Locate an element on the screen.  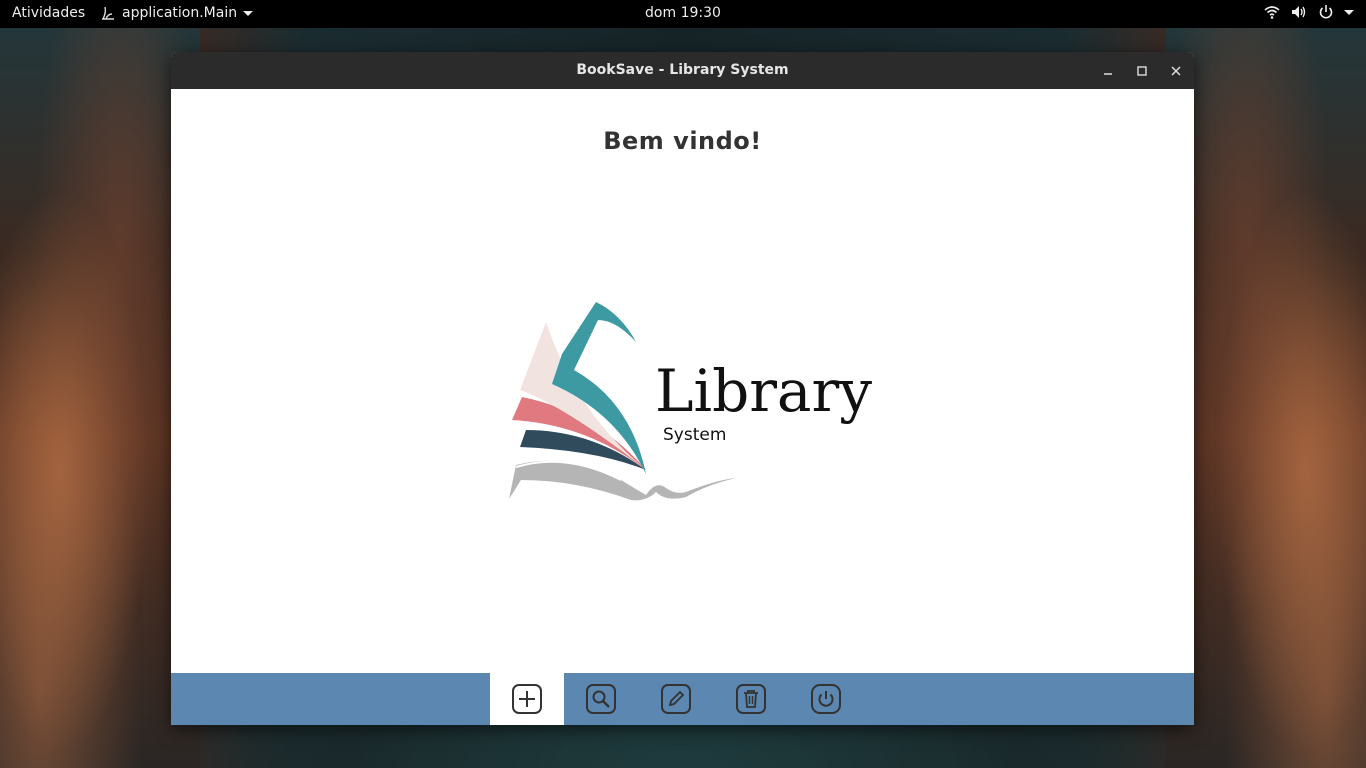
wifi-icon is located at coordinates (1272, 12).